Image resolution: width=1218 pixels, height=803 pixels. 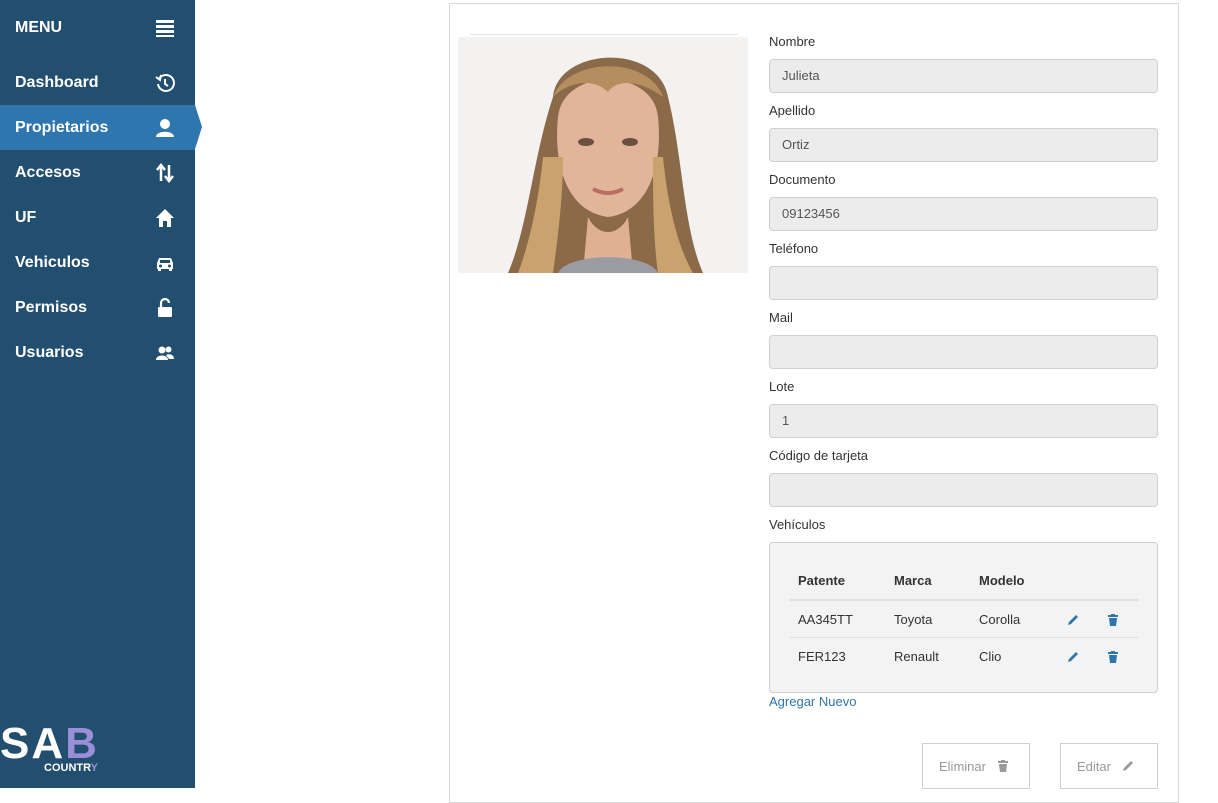 What do you see at coordinates (819, 455) in the screenshot?
I see `codigo-tarjeta-label: Código de tarjeta` at bounding box center [819, 455].